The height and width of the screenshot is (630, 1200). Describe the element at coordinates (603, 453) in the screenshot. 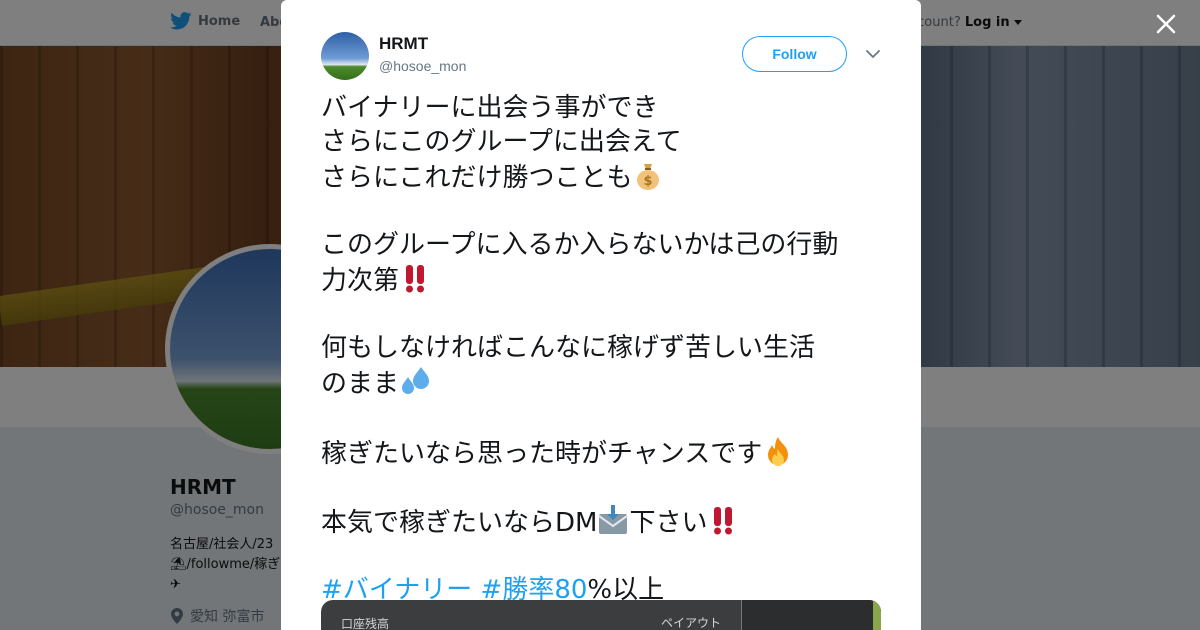

I see `tweet-line: 稼ぎたいなら思った時がチャンスです` at that location.